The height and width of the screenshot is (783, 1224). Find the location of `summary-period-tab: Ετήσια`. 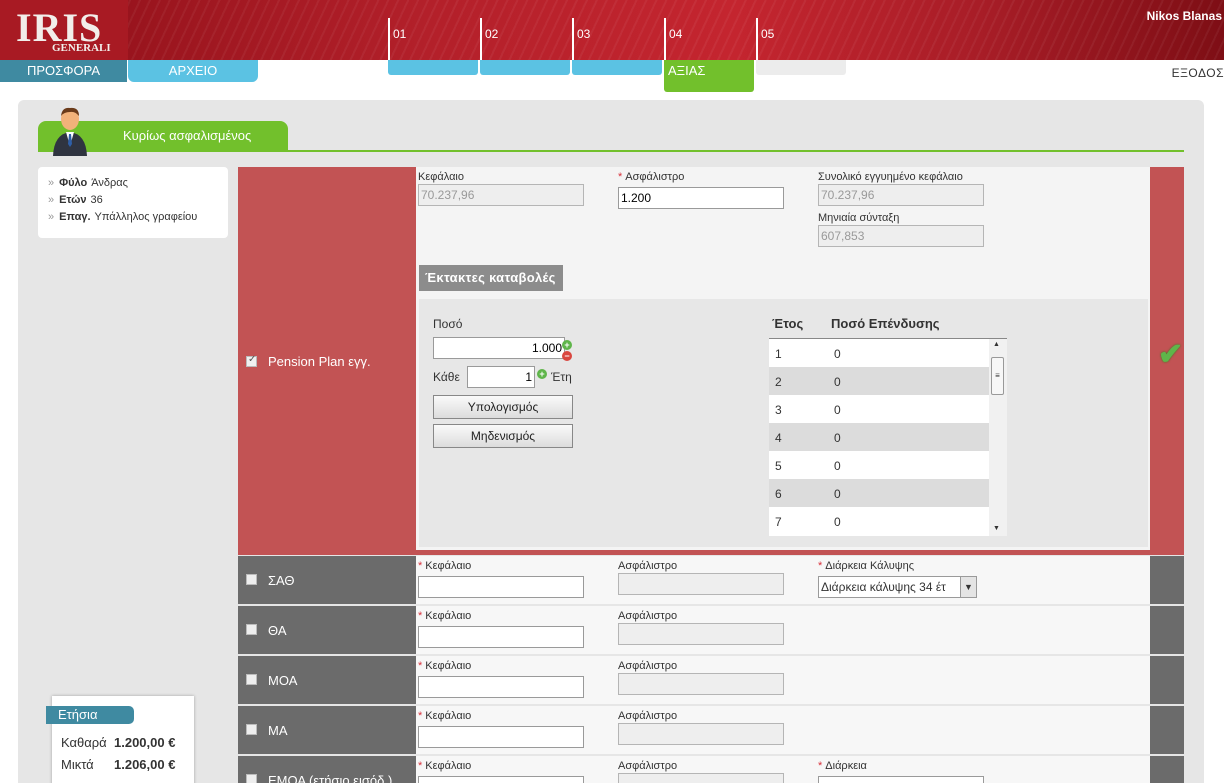

summary-period-tab: Ετήσια is located at coordinates (90, 715).